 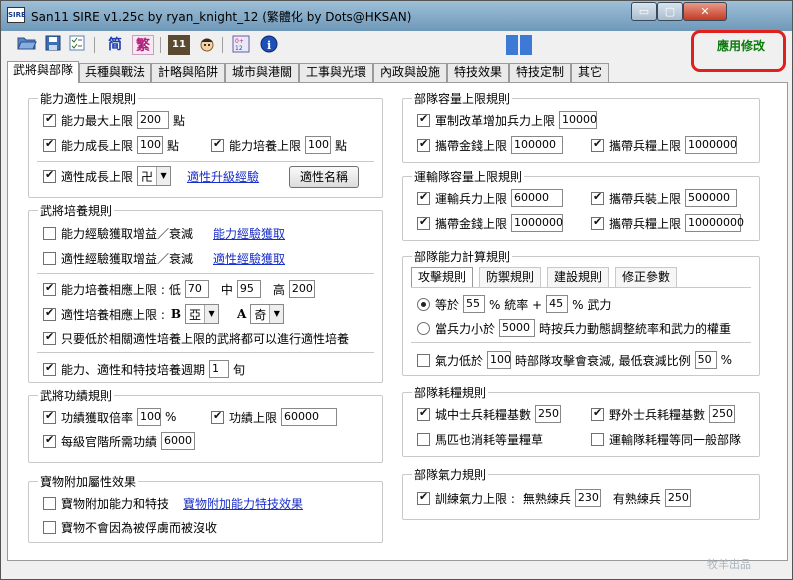 I want to click on calc-eq-radio, so click(x=423, y=304).